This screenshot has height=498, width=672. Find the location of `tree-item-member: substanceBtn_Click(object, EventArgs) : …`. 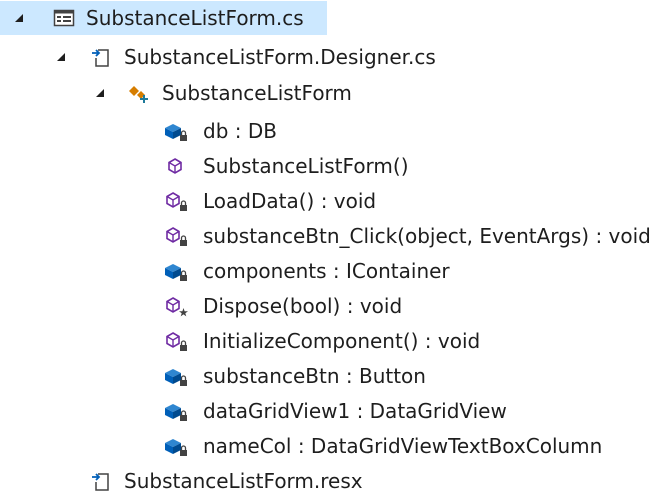

tree-item-member: substanceBtn_Click(object, EventArgs) : … is located at coordinates (336, 236).